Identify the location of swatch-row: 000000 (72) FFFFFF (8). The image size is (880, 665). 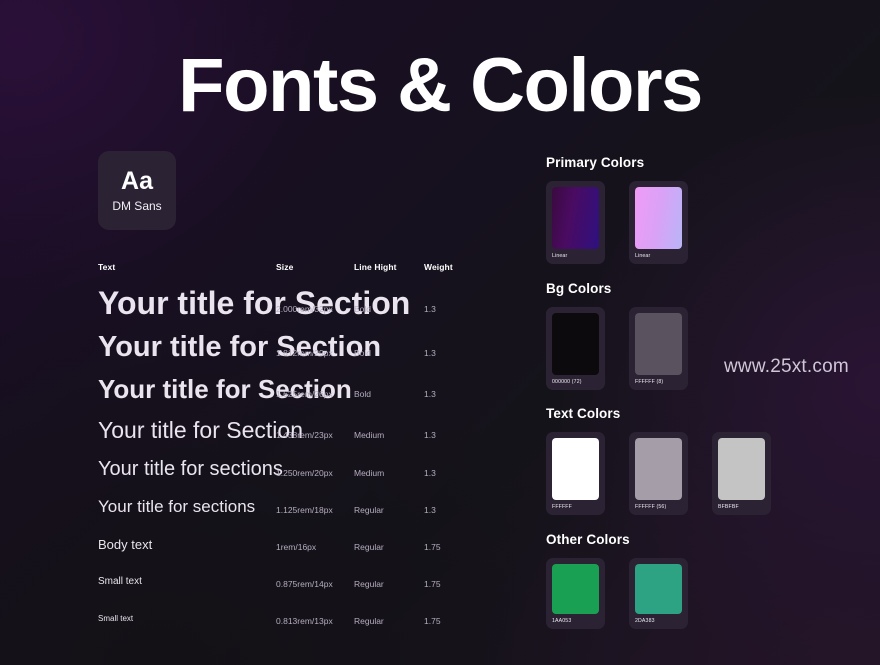
(617, 348).